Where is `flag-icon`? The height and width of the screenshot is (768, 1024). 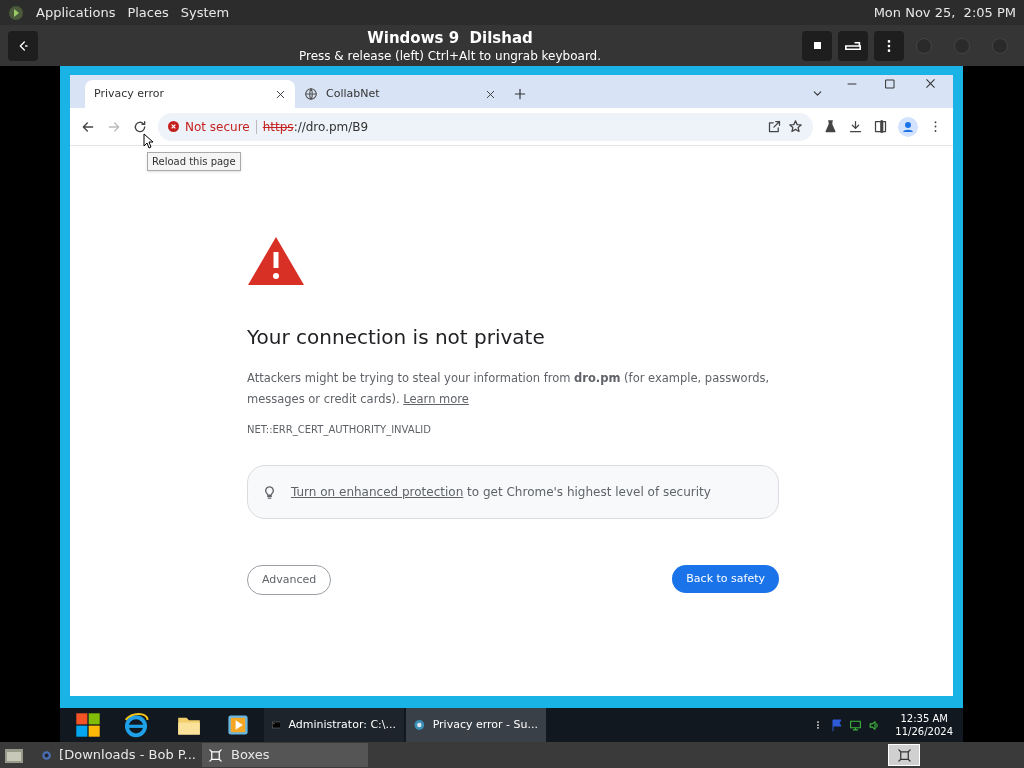
flag-icon is located at coordinates (837, 725).